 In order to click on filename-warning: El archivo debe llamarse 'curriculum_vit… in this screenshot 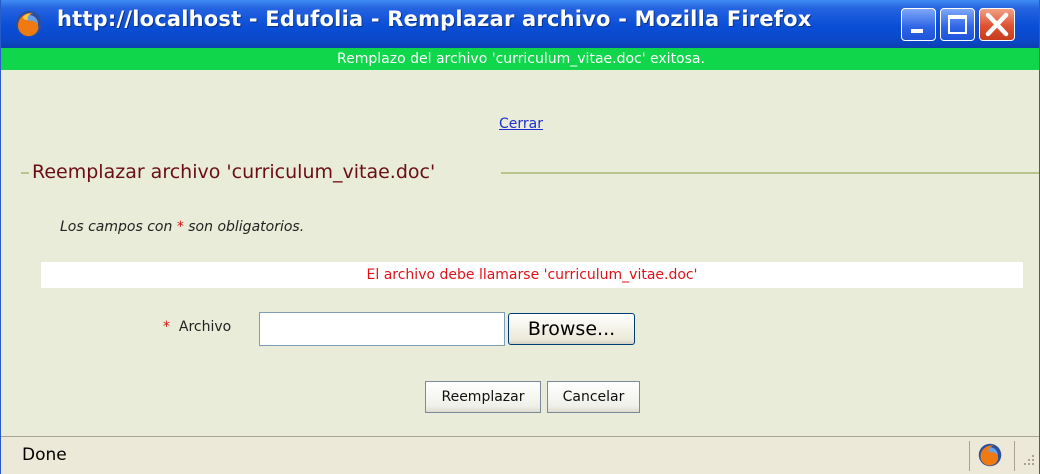, I will do `click(532, 275)`.